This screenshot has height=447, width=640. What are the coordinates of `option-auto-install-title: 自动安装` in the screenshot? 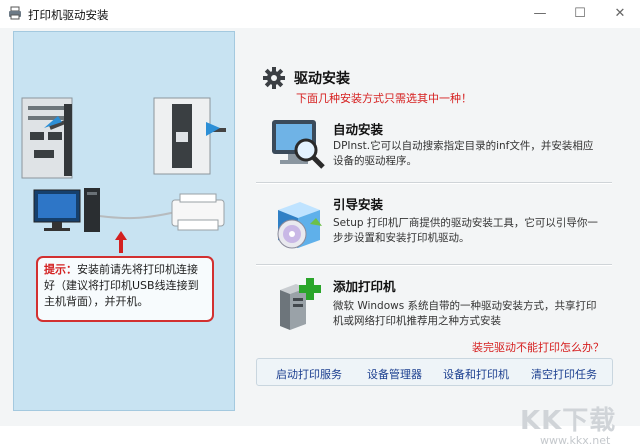 It's located at (358, 128).